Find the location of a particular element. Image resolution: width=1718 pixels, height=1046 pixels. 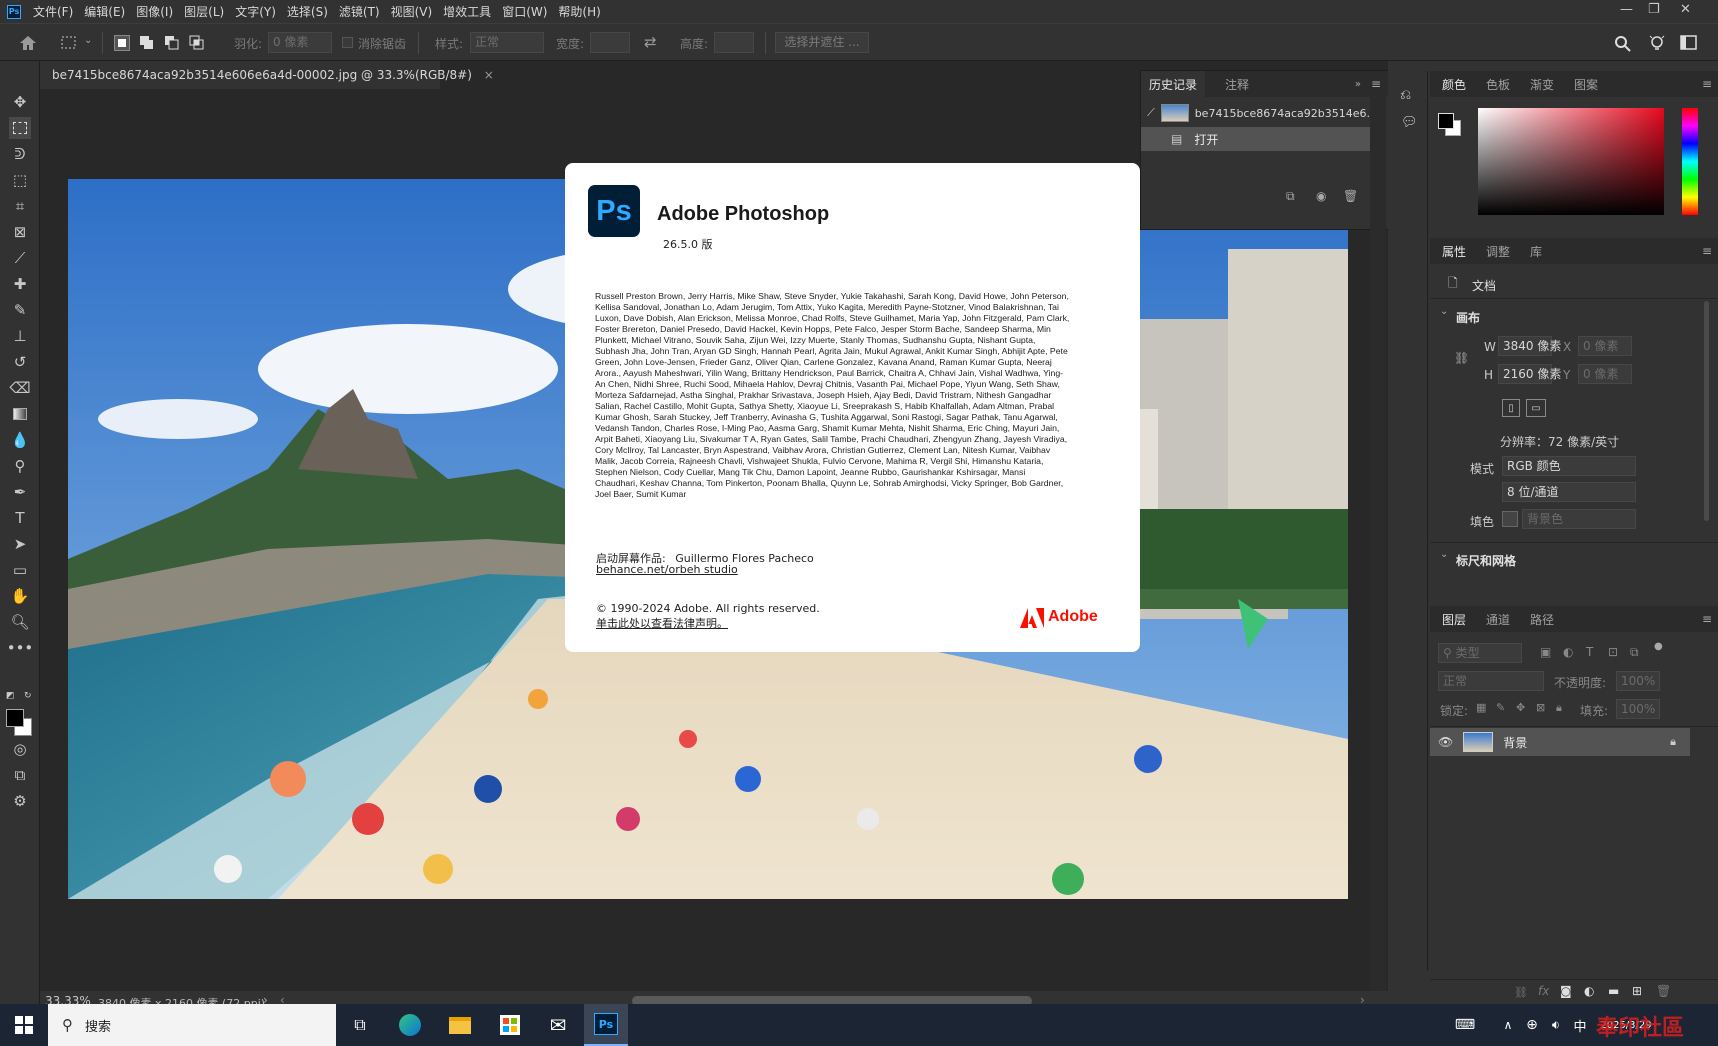

portrait-orientation-icon: ▯ is located at coordinates (1511, 408).